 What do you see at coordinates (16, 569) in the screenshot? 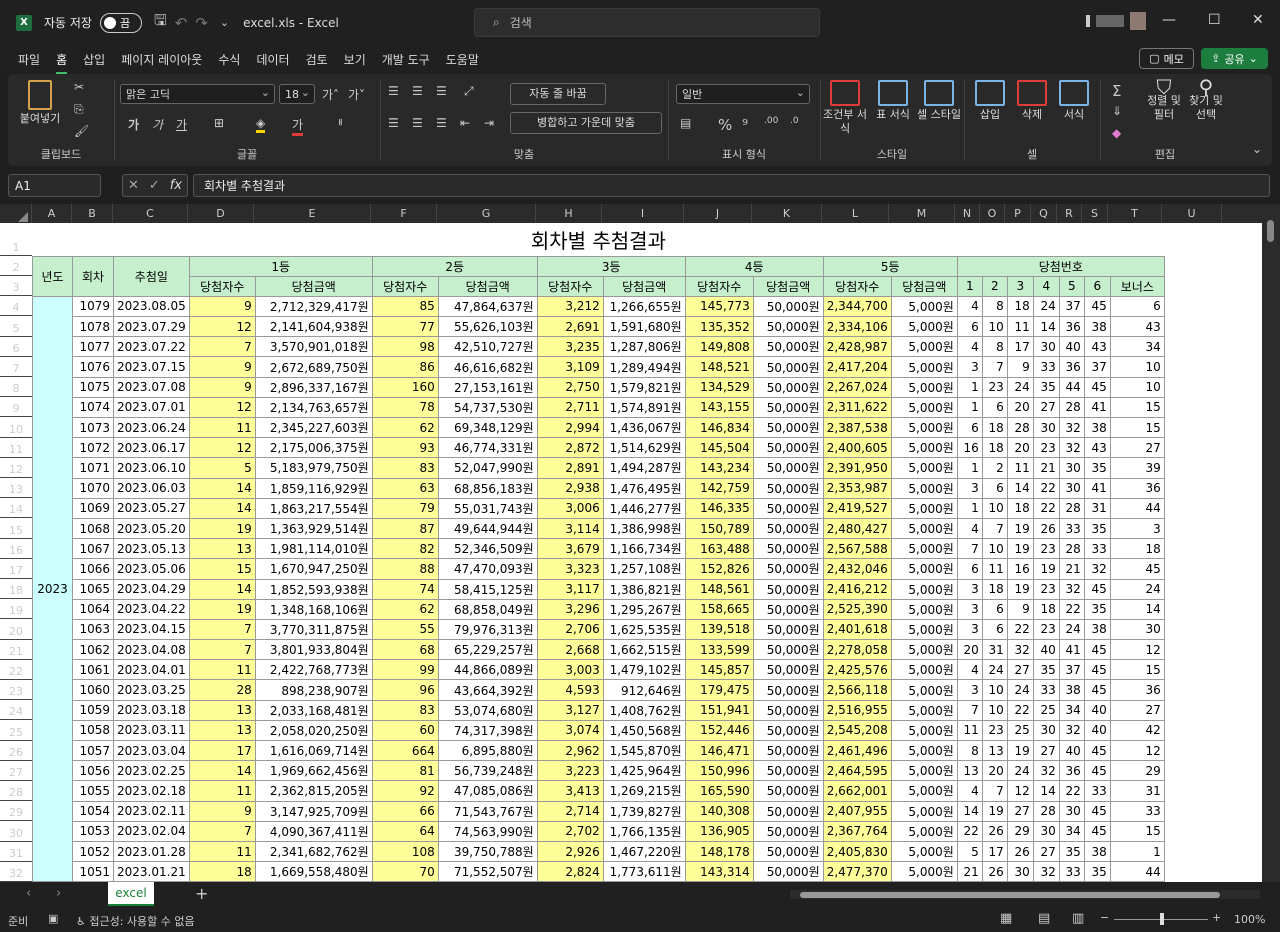
I see `row-header: 17` at bounding box center [16, 569].